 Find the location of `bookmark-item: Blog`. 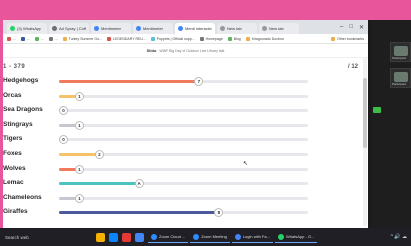

bookmark-item: Blog is located at coordinates (234, 38).